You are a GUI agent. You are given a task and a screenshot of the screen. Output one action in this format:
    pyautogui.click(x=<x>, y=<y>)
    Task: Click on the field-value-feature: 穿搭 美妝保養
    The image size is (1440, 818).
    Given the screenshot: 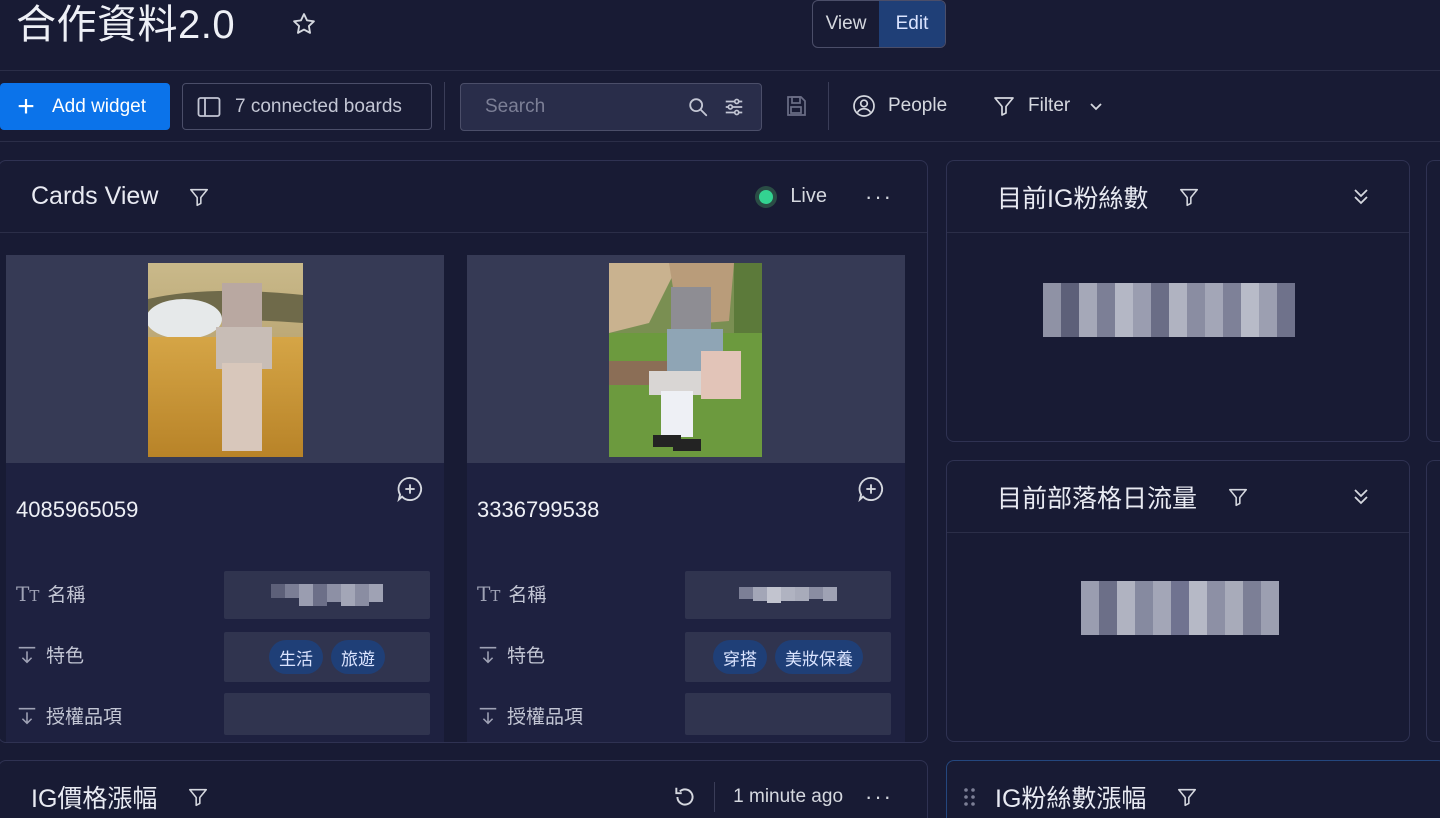 What is the action you would take?
    pyautogui.click(x=788, y=657)
    